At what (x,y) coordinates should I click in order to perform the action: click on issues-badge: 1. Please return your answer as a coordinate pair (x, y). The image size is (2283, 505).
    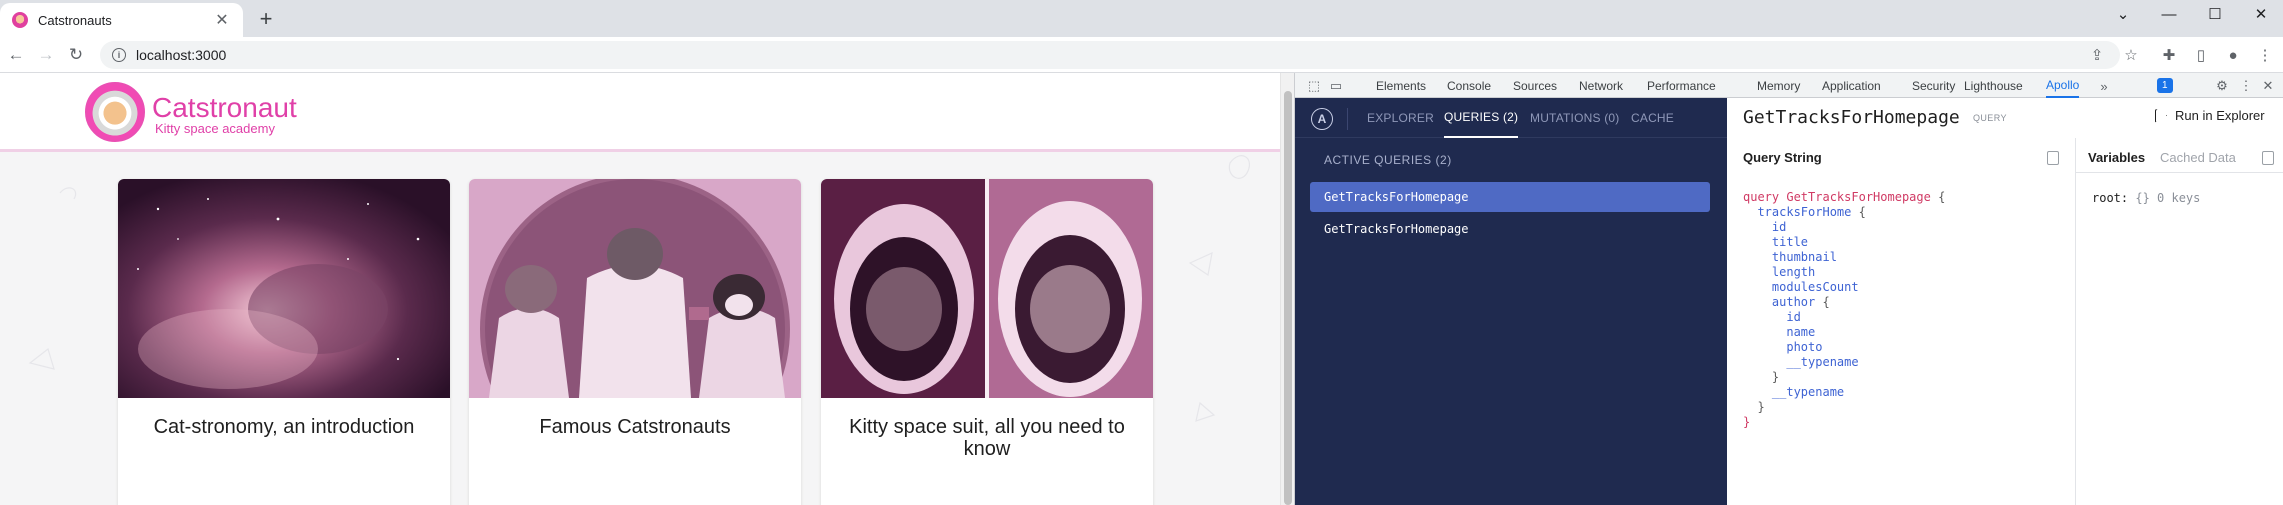
    Looking at the image, I should click on (2165, 85).